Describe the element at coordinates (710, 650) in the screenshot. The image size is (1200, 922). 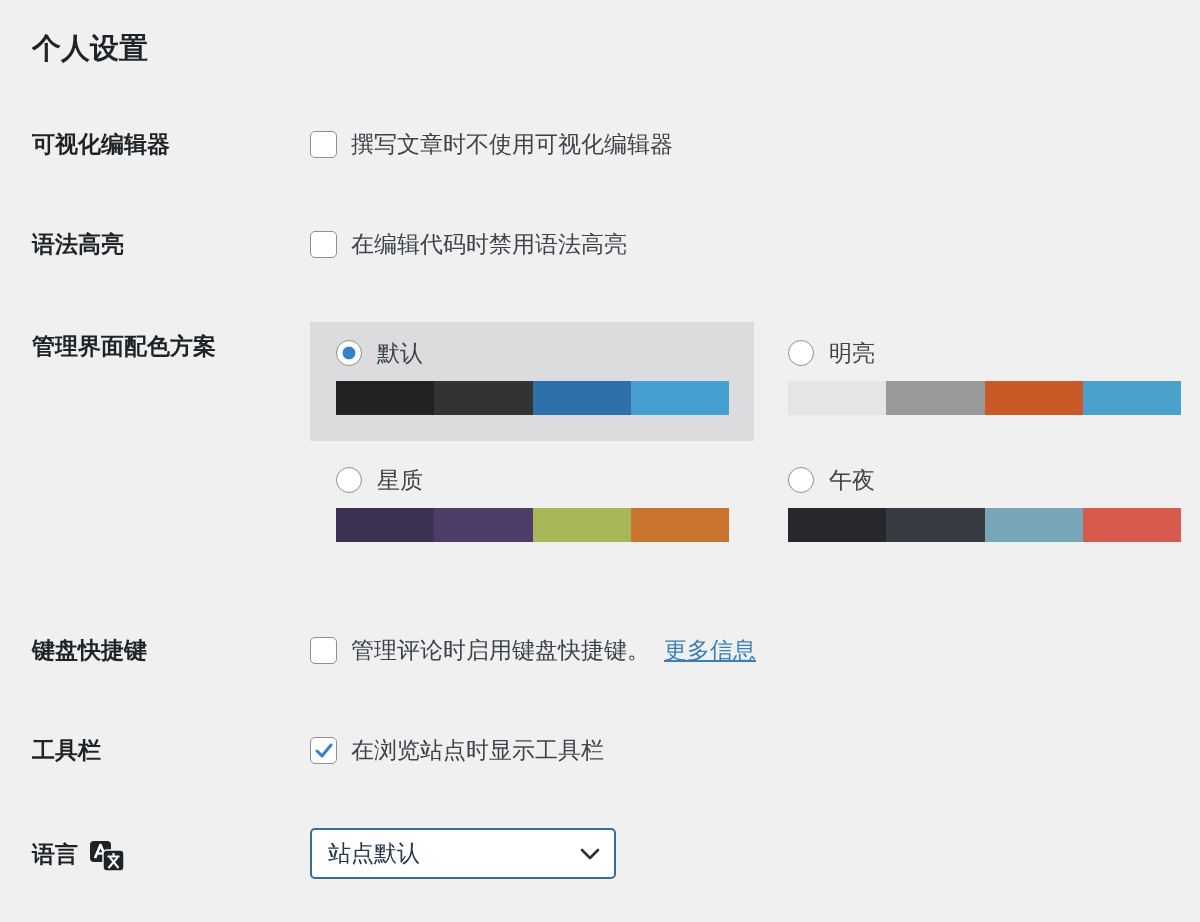
I see `more-info-link: 更多信息` at that location.